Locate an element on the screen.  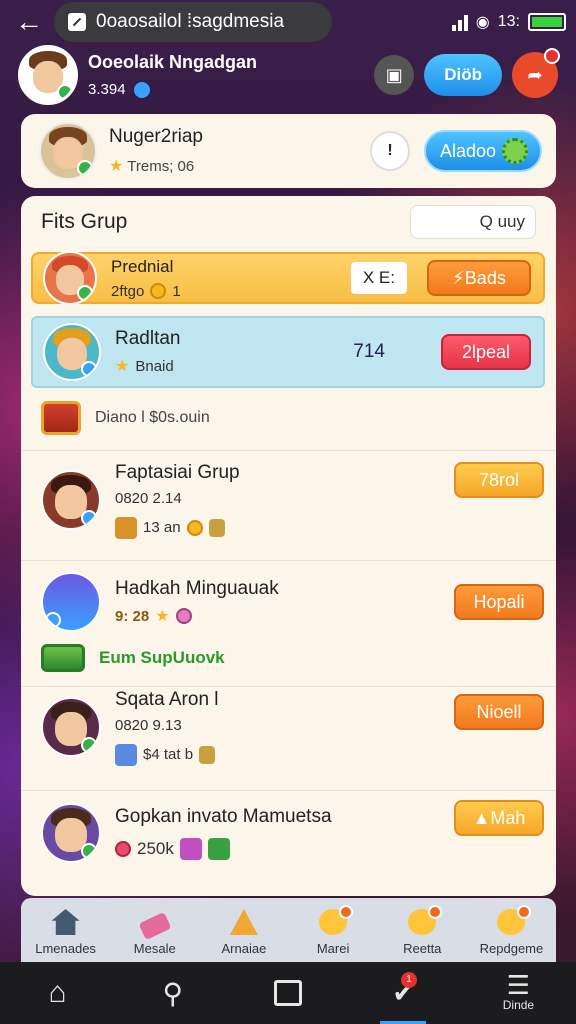
row-sub: 0820 9.13 is located at coordinates (148, 725).